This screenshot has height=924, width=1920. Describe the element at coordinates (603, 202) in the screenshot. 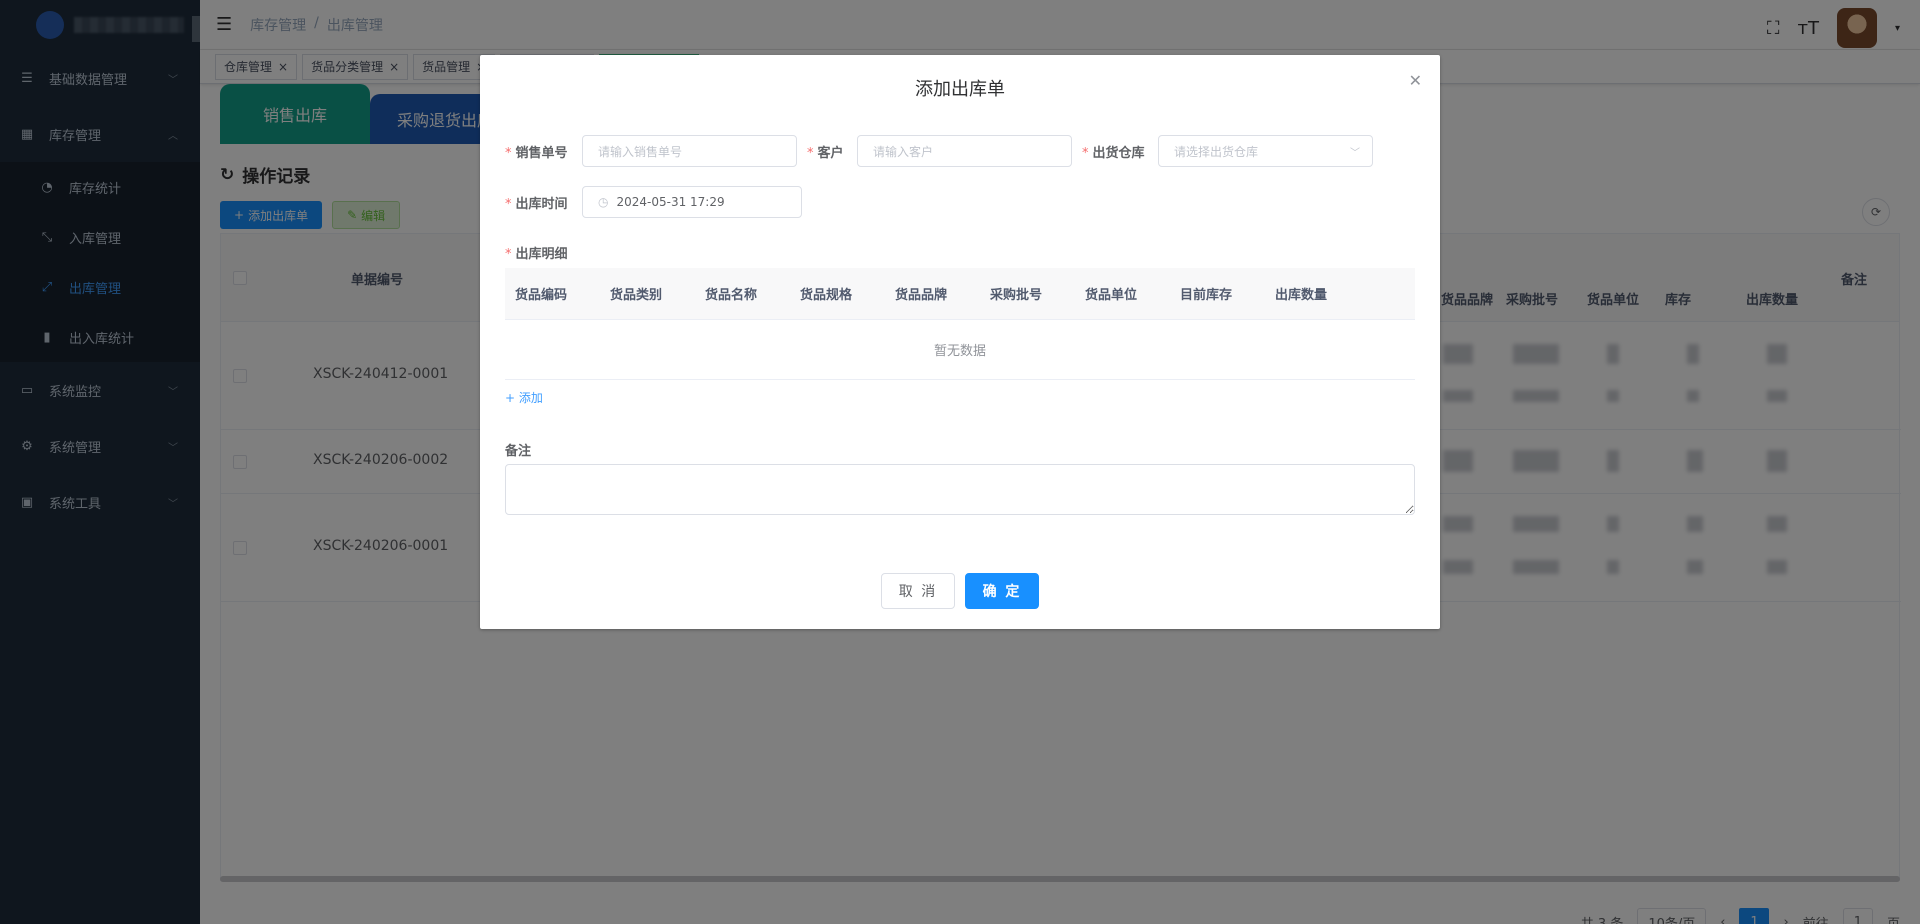

I see `clock-icon: ◷` at that location.